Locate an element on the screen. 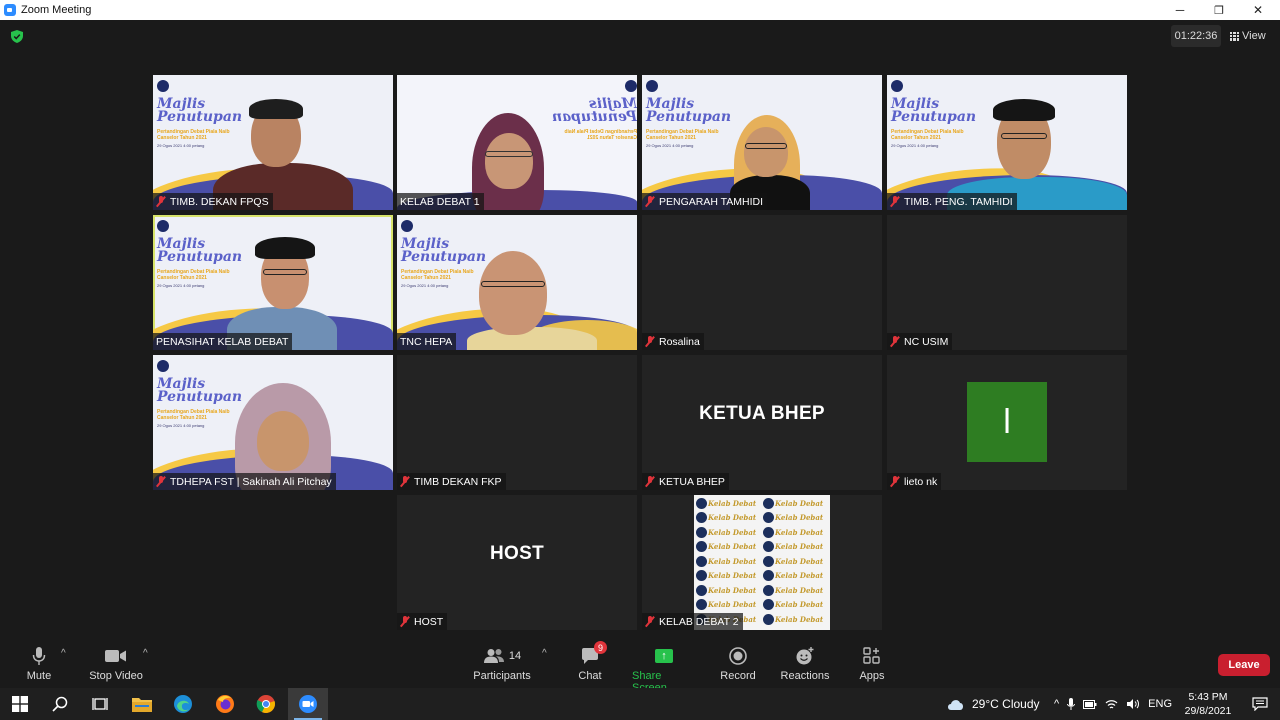 This screenshot has width=1280, height=720. participants-count: 14 is located at coordinates (515, 656).